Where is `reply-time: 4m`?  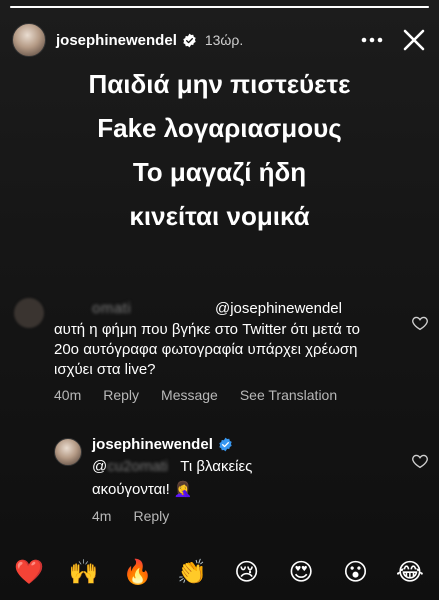
reply-time: 4m is located at coordinates (102, 516).